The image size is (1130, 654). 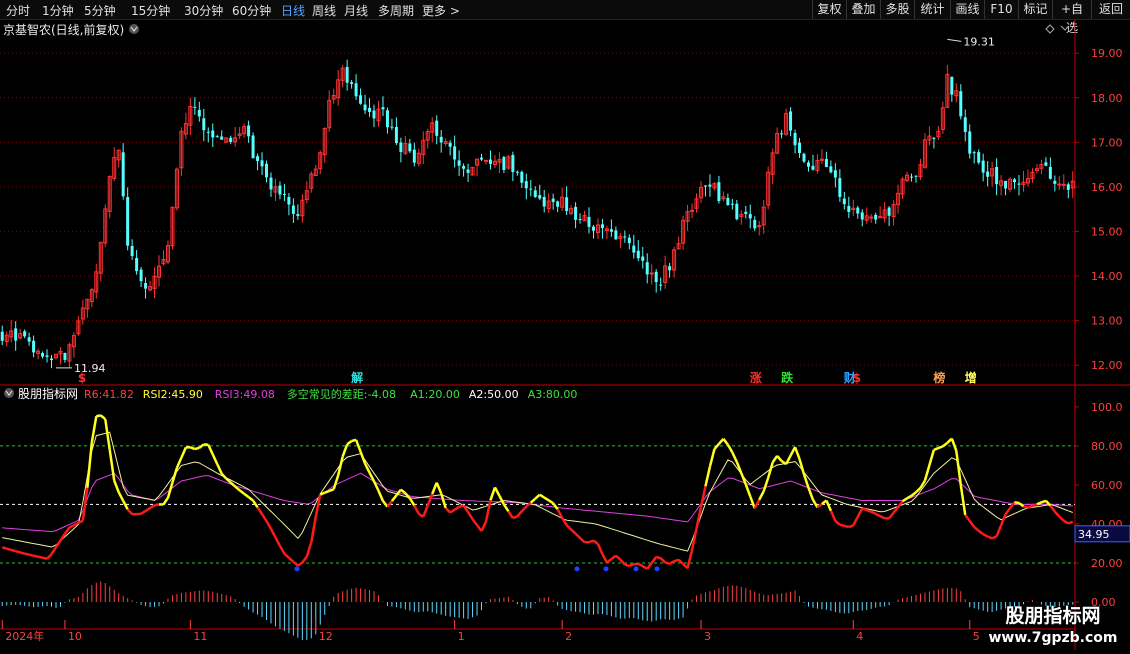 I want to click on toolbar-button-7: +自选, so click(x=1071, y=9).